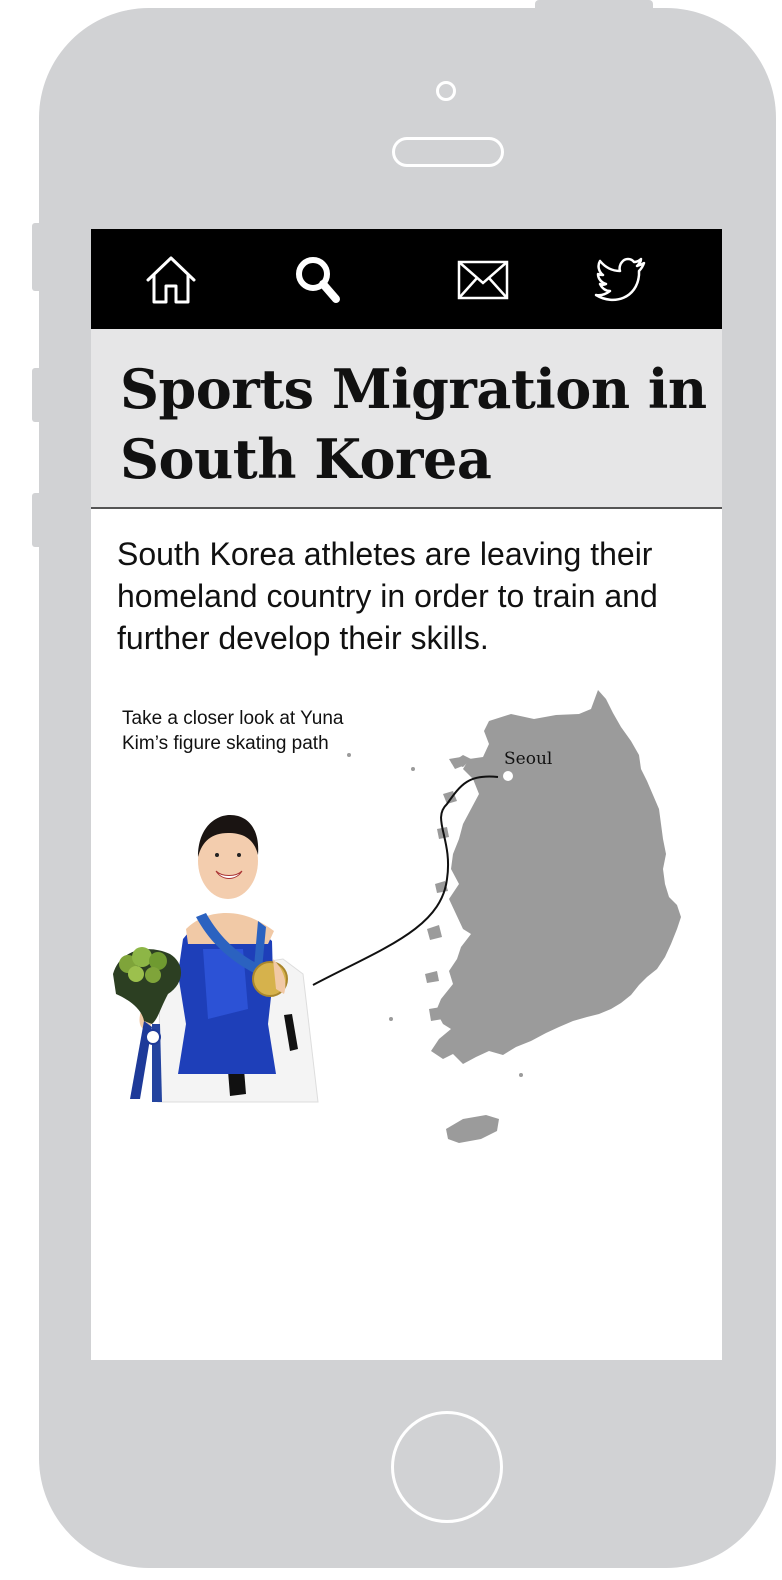 This screenshot has height=1580, width=782. I want to click on volume-up-button, so click(36, 395).